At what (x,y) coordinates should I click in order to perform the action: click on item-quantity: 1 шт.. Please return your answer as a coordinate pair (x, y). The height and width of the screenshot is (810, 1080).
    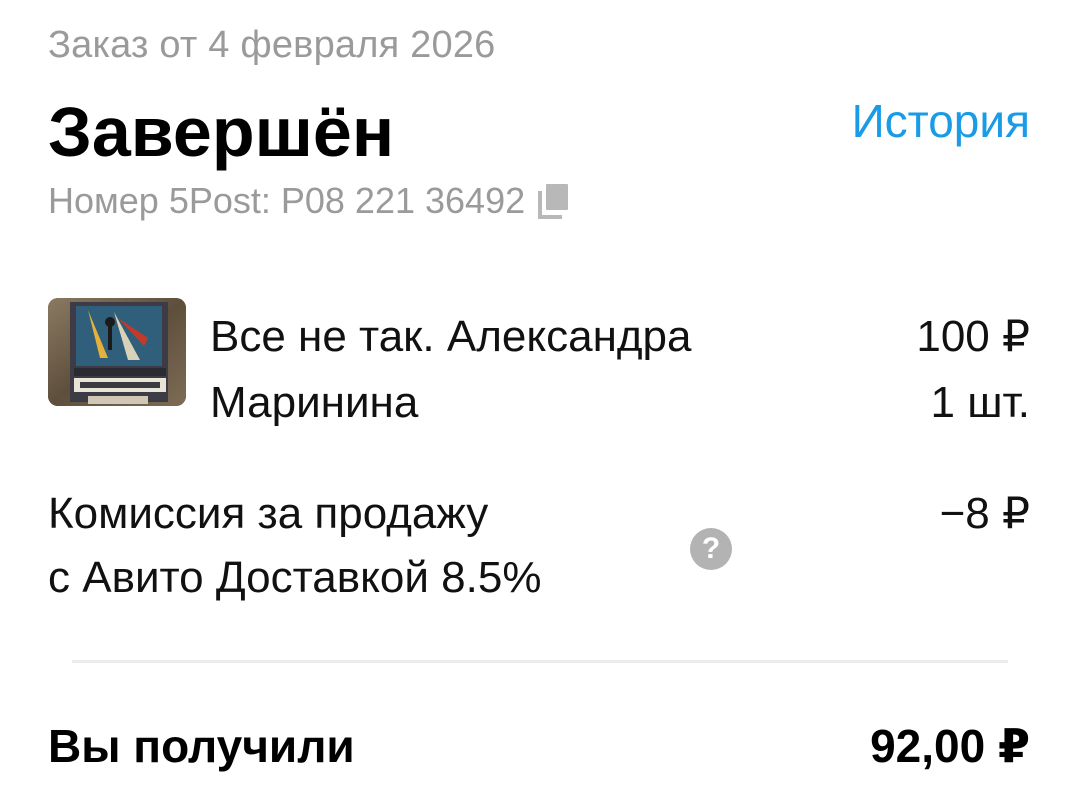
    Looking at the image, I should click on (980, 402).